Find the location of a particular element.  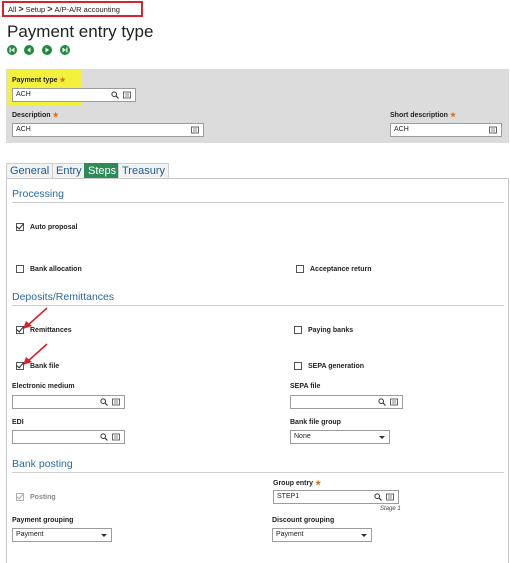

description-field: ACH is located at coordinates (108, 130).